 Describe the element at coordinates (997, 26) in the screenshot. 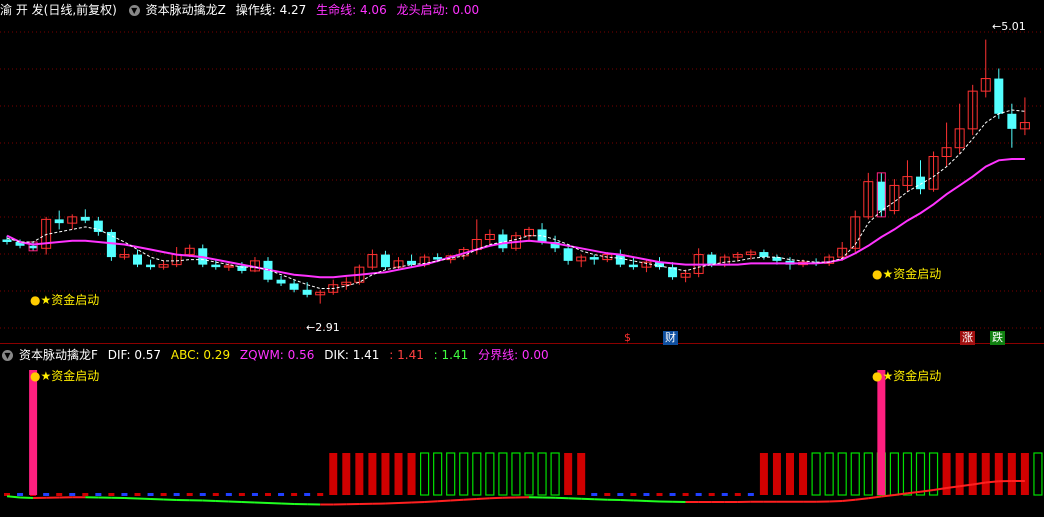

I see `high-arrow-icon: ←` at that location.